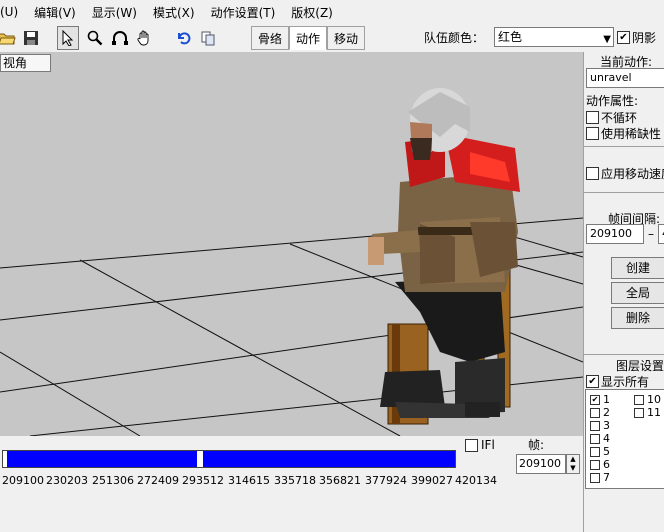  What do you see at coordinates (654, 412) in the screenshot?
I see `layer-label: 11` at bounding box center [654, 412].